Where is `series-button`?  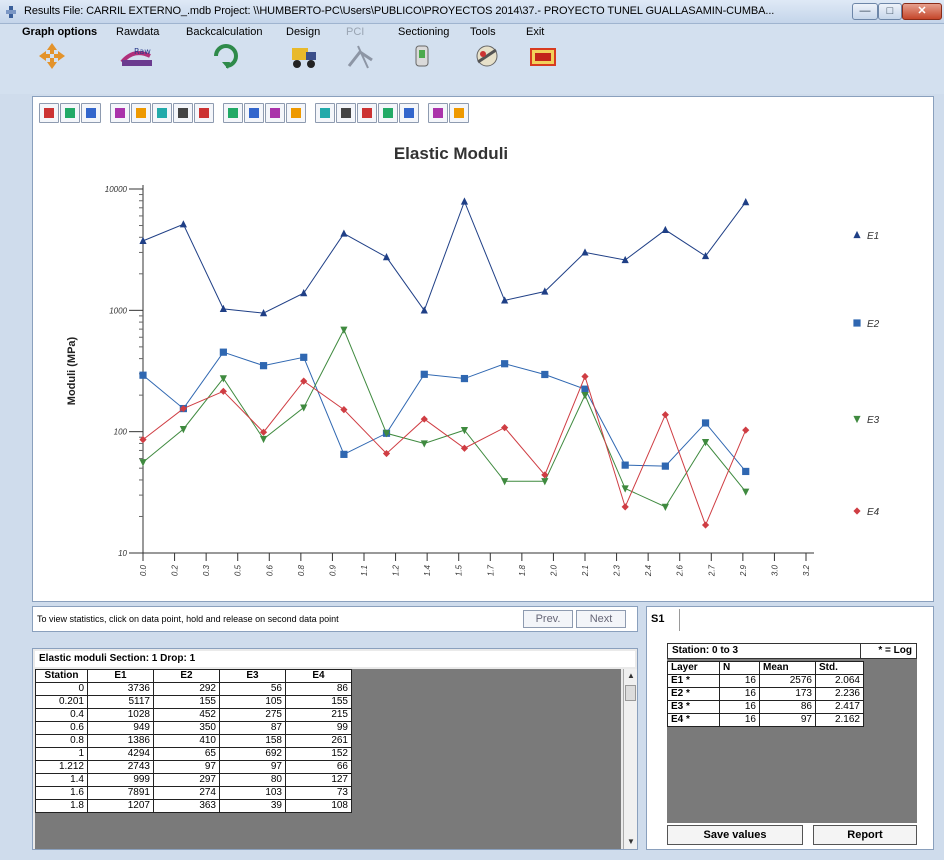
series-button is located at coordinates (162, 113).